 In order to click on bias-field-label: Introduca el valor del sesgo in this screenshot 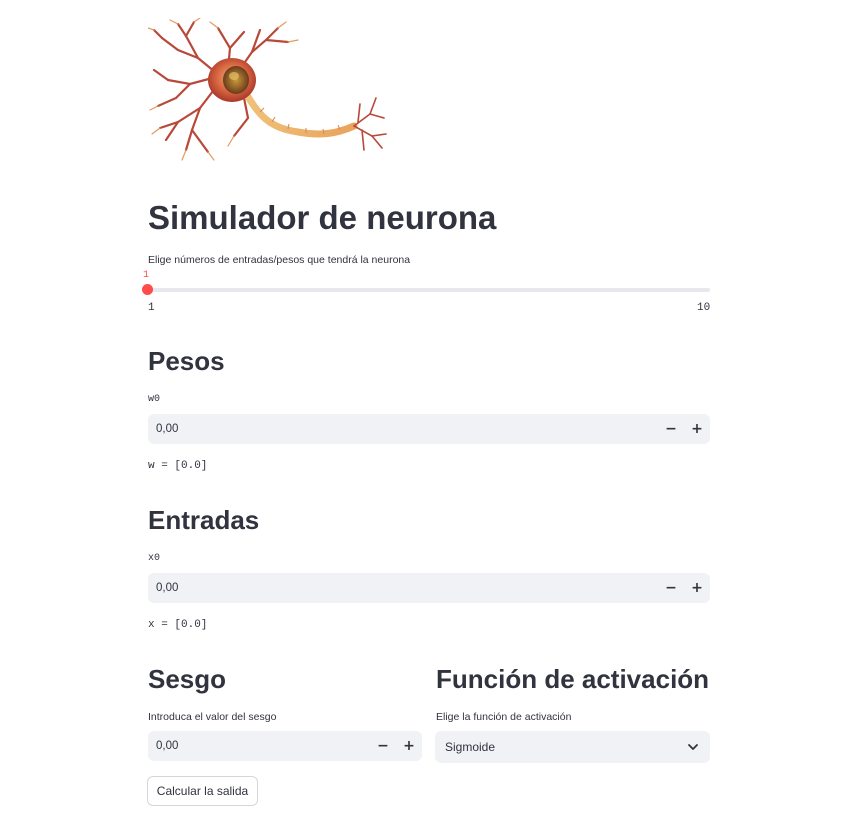, I will do `click(212, 717)`.